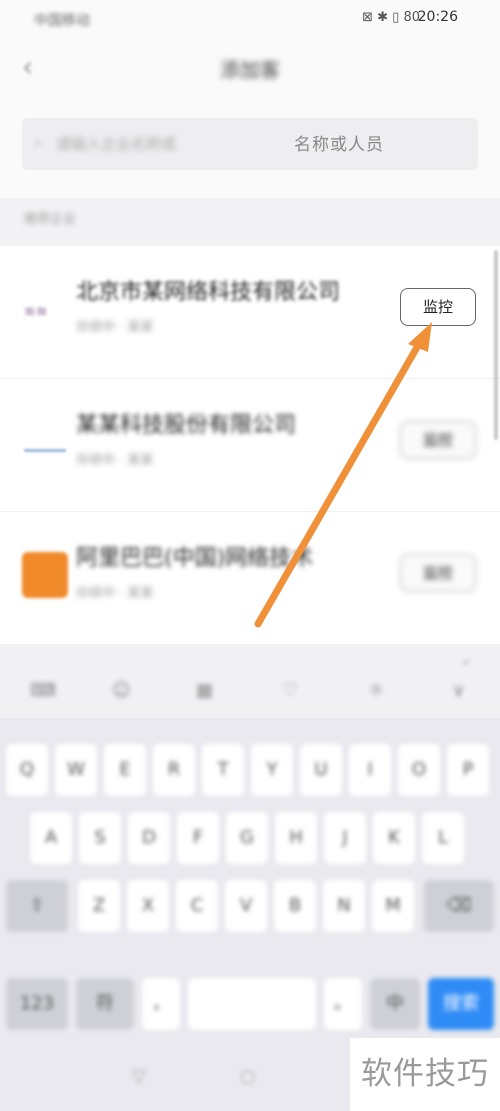 This screenshot has width=500, height=1111. Describe the element at coordinates (343, 475) in the screenshot. I see `annotation-arrow-icon` at that location.